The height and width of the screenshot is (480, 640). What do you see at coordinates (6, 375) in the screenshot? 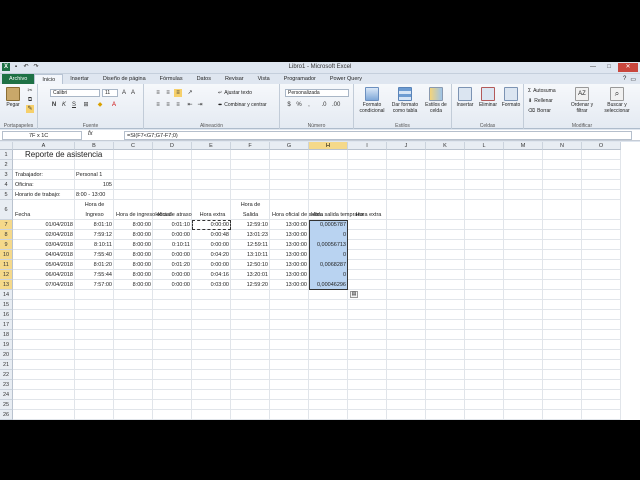
I see `row-header: 22` at bounding box center [6, 375].